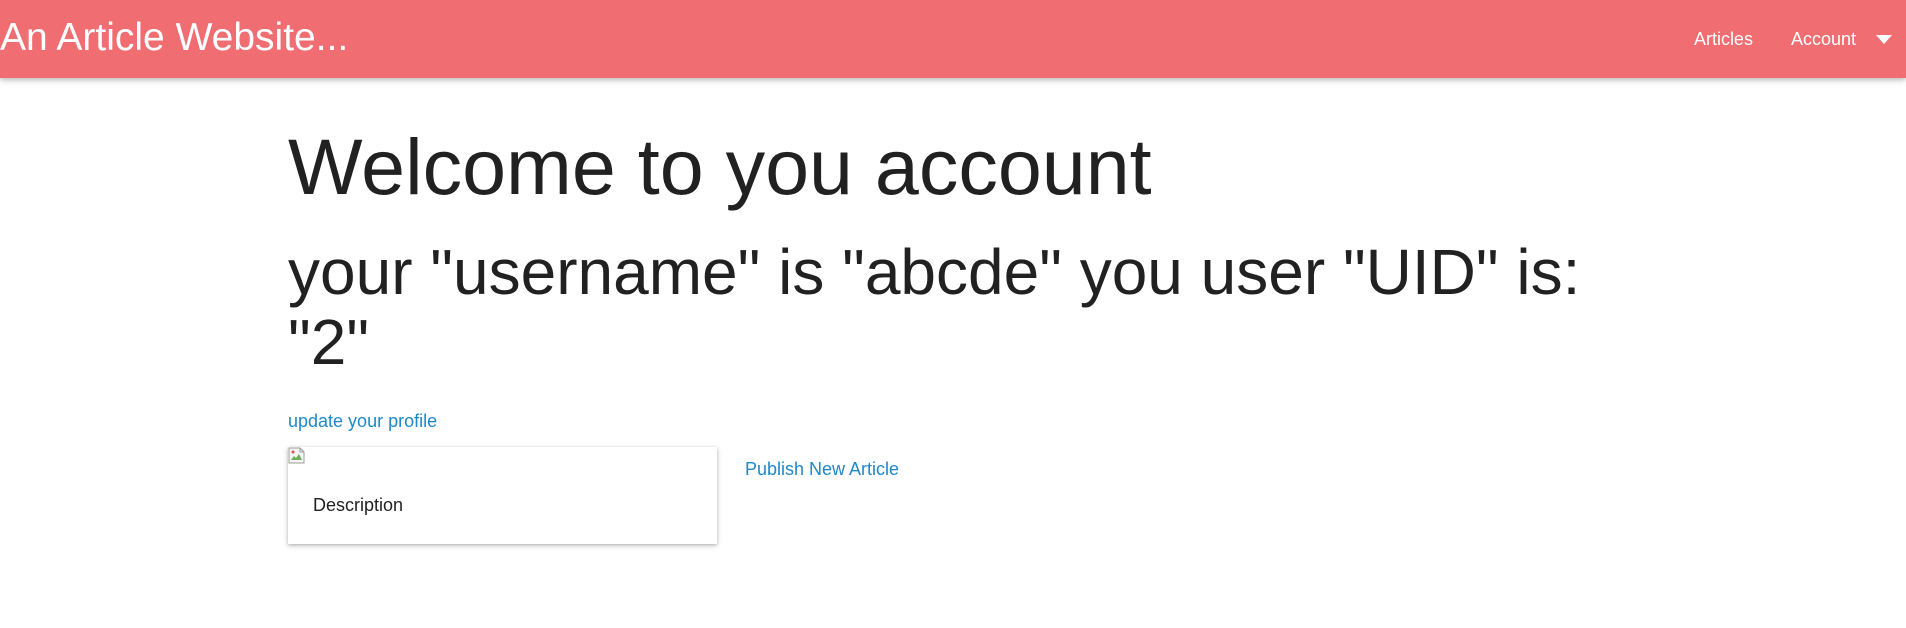  I want to click on caret-down-icon-svg, so click(1884, 39).